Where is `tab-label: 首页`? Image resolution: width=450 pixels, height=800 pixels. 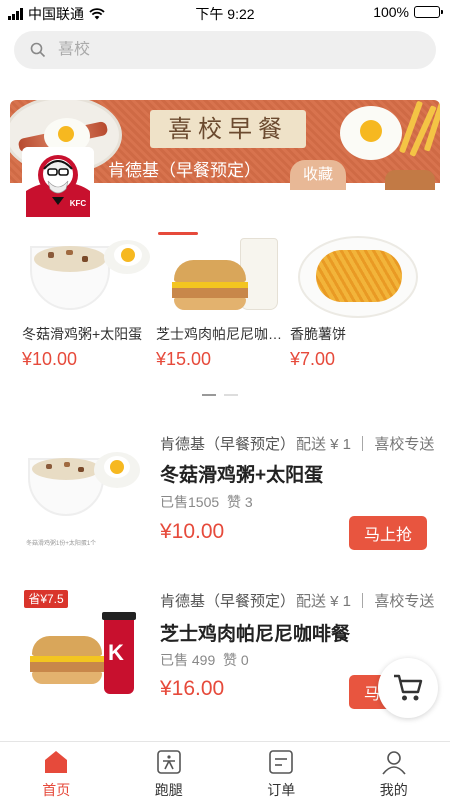 tab-label: 首页 is located at coordinates (56, 790).